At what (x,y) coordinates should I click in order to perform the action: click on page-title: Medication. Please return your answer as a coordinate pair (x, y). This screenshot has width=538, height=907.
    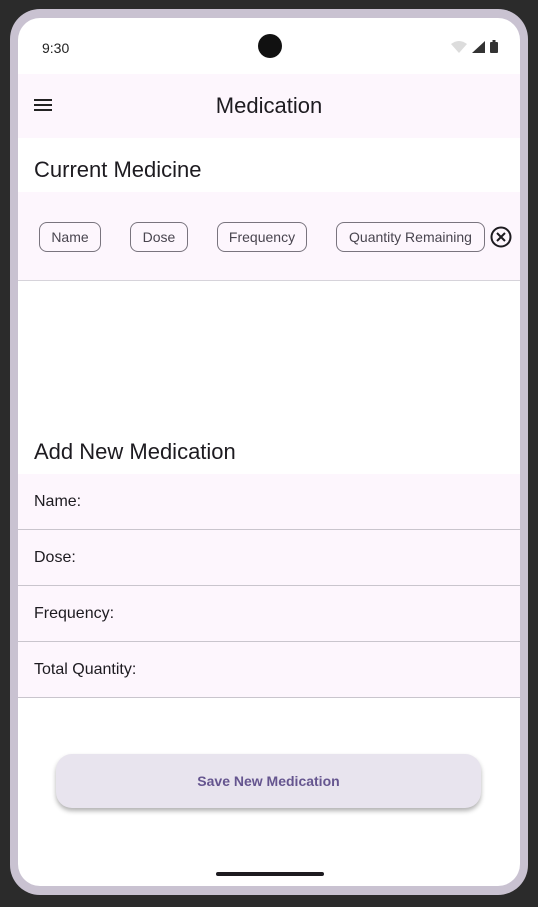
    Looking at the image, I should click on (269, 105).